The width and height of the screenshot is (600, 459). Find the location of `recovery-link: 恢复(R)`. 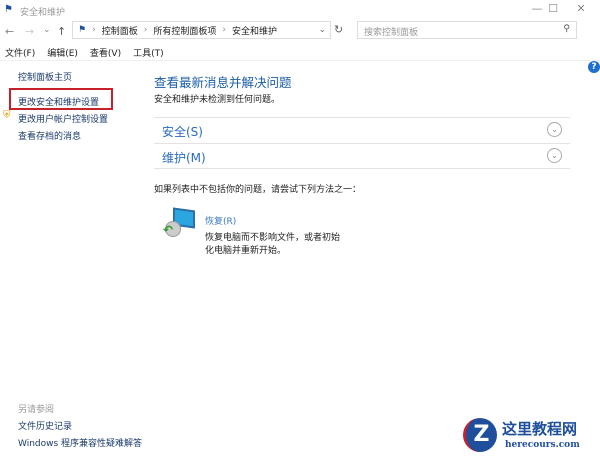

recovery-link: 恢复(R) is located at coordinates (220, 220).